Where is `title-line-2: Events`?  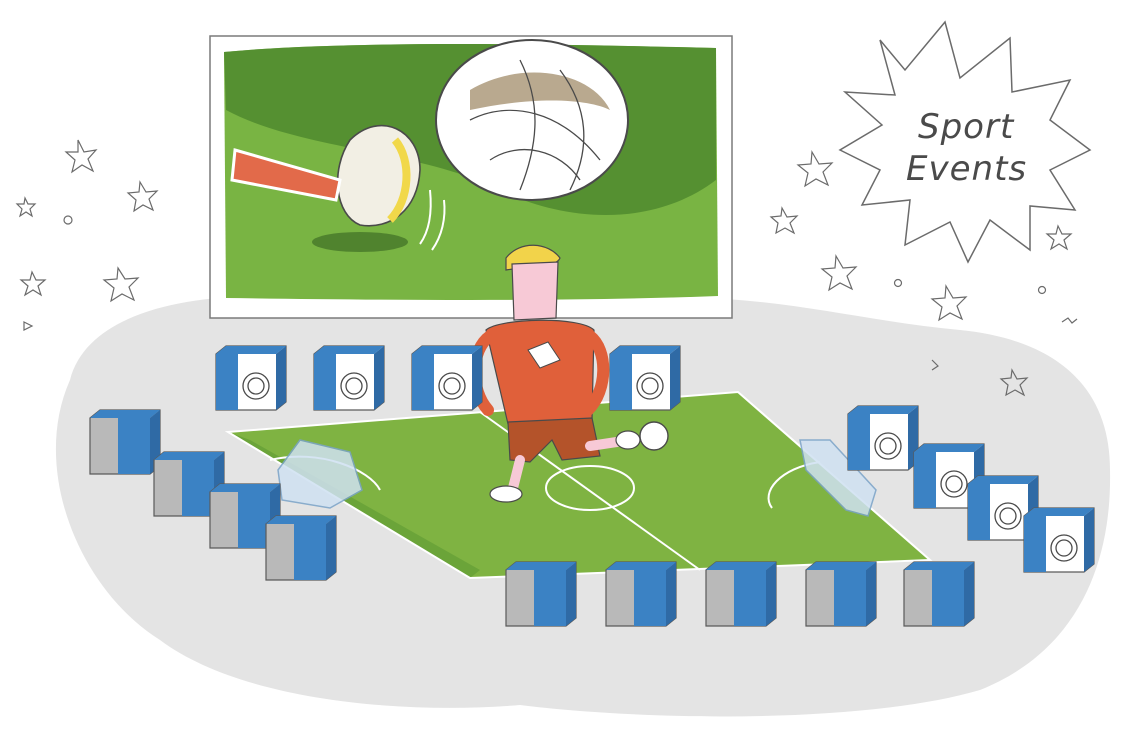 title-line-2: Events is located at coordinates (966, 169).